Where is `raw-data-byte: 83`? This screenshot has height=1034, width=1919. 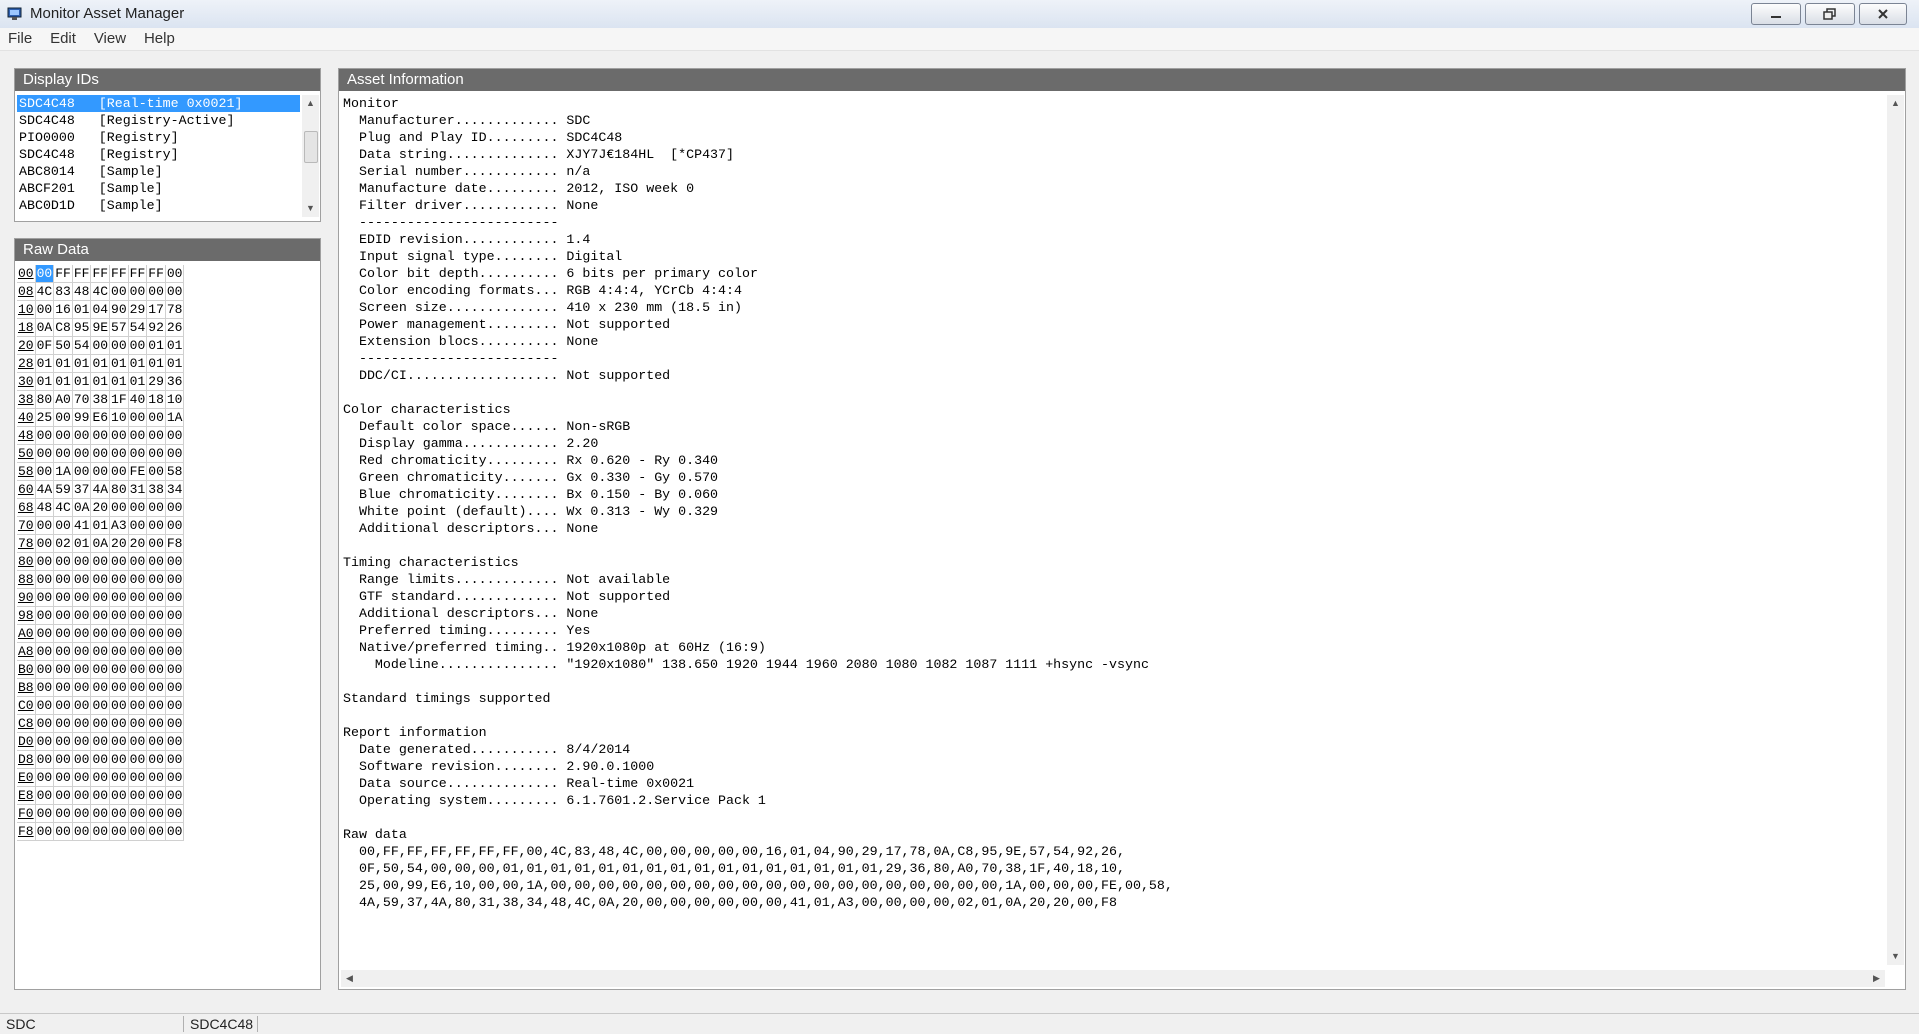 raw-data-byte: 83 is located at coordinates (63, 291).